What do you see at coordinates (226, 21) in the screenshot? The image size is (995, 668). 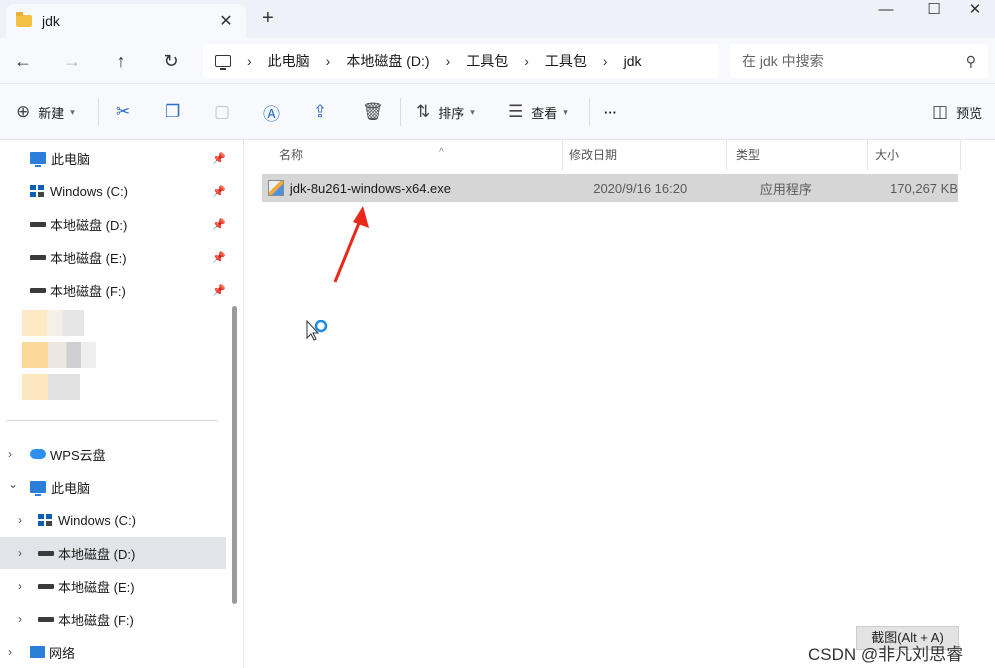 I see `tab-close-icon: ✕` at bounding box center [226, 21].